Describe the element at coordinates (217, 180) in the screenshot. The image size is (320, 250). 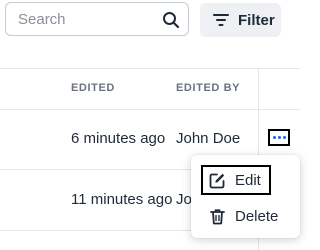
I see `edit-icon` at that location.